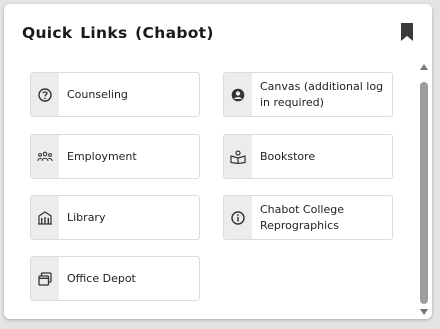  Describe the element at coordinates (238, 156) in the screenshot. I see `open-book-icon` at that location.